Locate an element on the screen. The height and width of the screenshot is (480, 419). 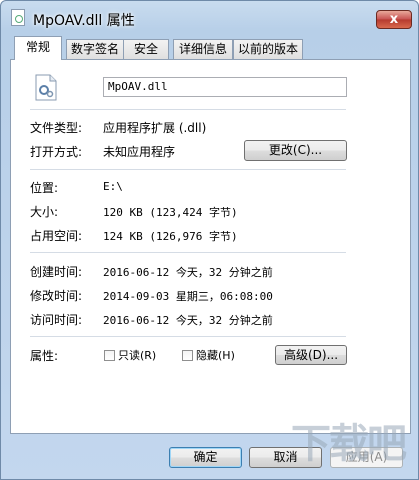
opens-with-label: 打开方式: is located at coordinates (56, 152).